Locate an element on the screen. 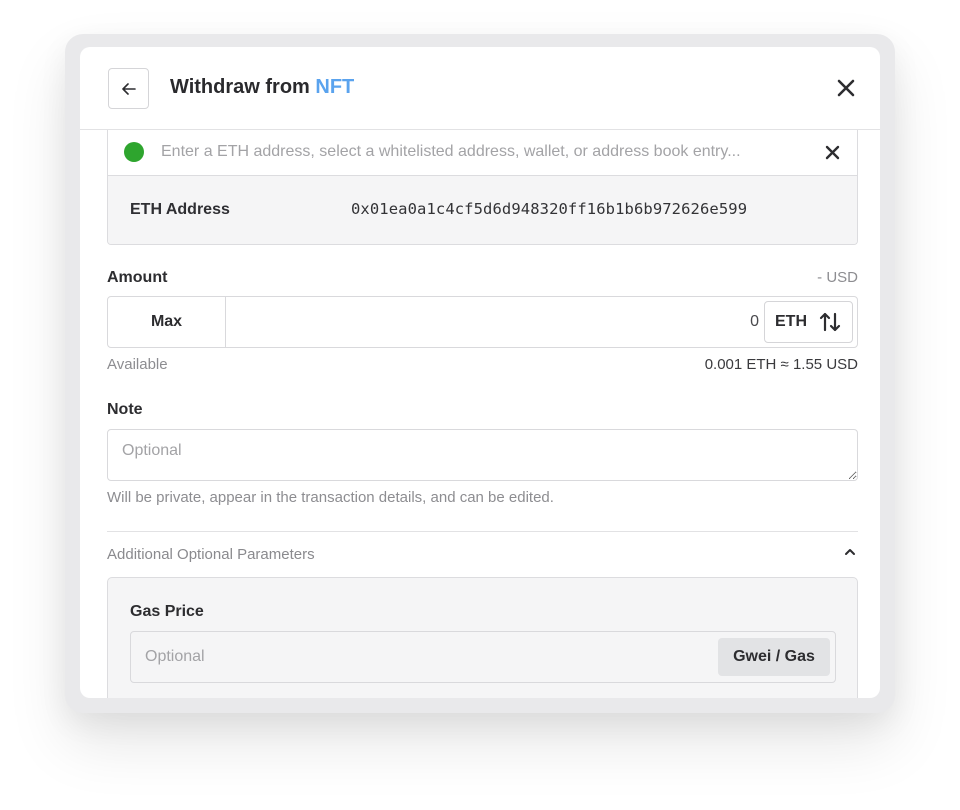 The image size is (960, 810). amount-input: 0 is located at coordinates (754, 322).